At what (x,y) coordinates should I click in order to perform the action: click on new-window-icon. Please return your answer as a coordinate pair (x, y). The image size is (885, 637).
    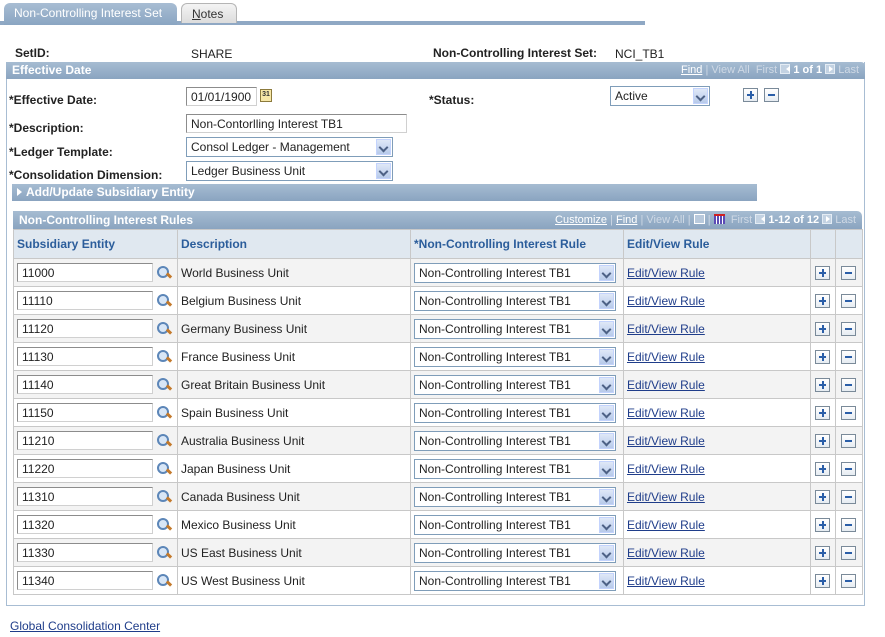
    Looking at the image, I should click on (699, 219).